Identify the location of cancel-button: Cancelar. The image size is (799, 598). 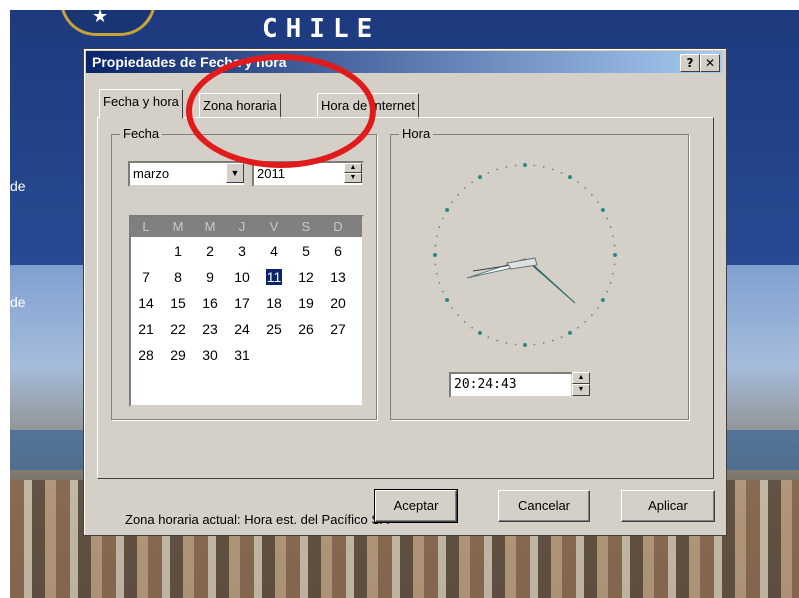
(544, 506).